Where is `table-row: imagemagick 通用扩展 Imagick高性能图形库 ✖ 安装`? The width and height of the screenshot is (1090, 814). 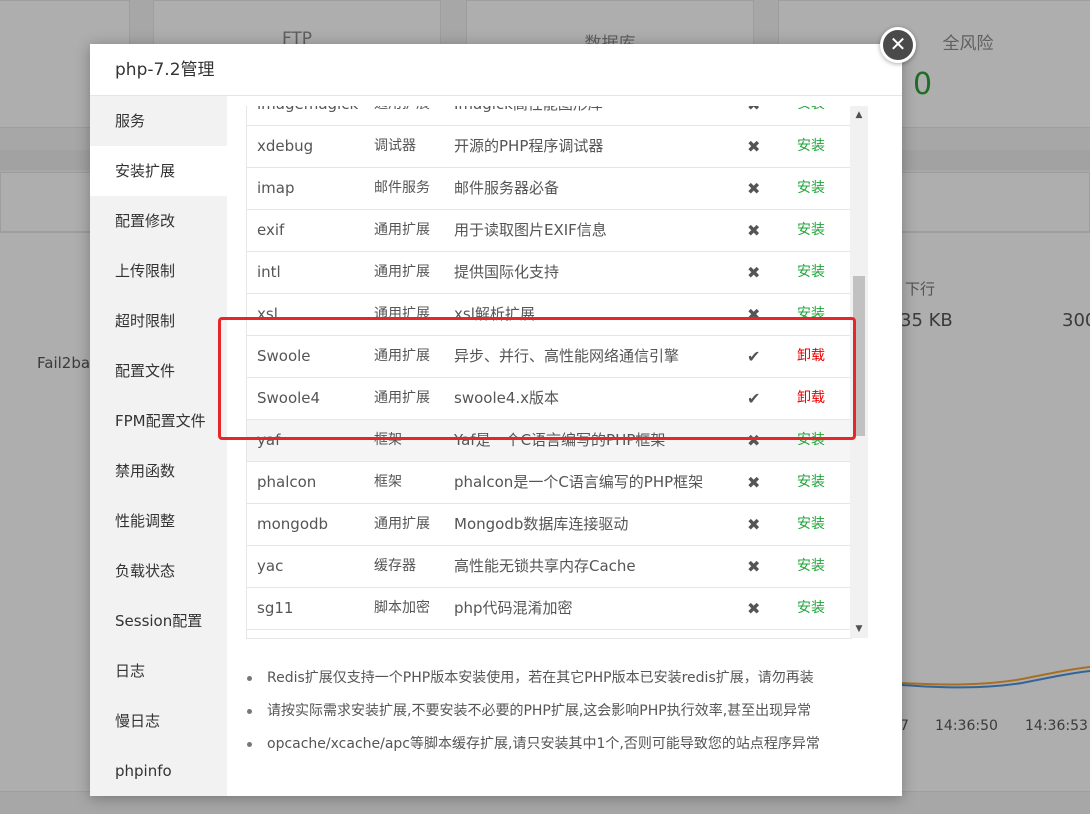
table-row: imagemagick 通用扩展 Imagick高性能图形库 ✖ 安装 is located at coordinates (549, 116).